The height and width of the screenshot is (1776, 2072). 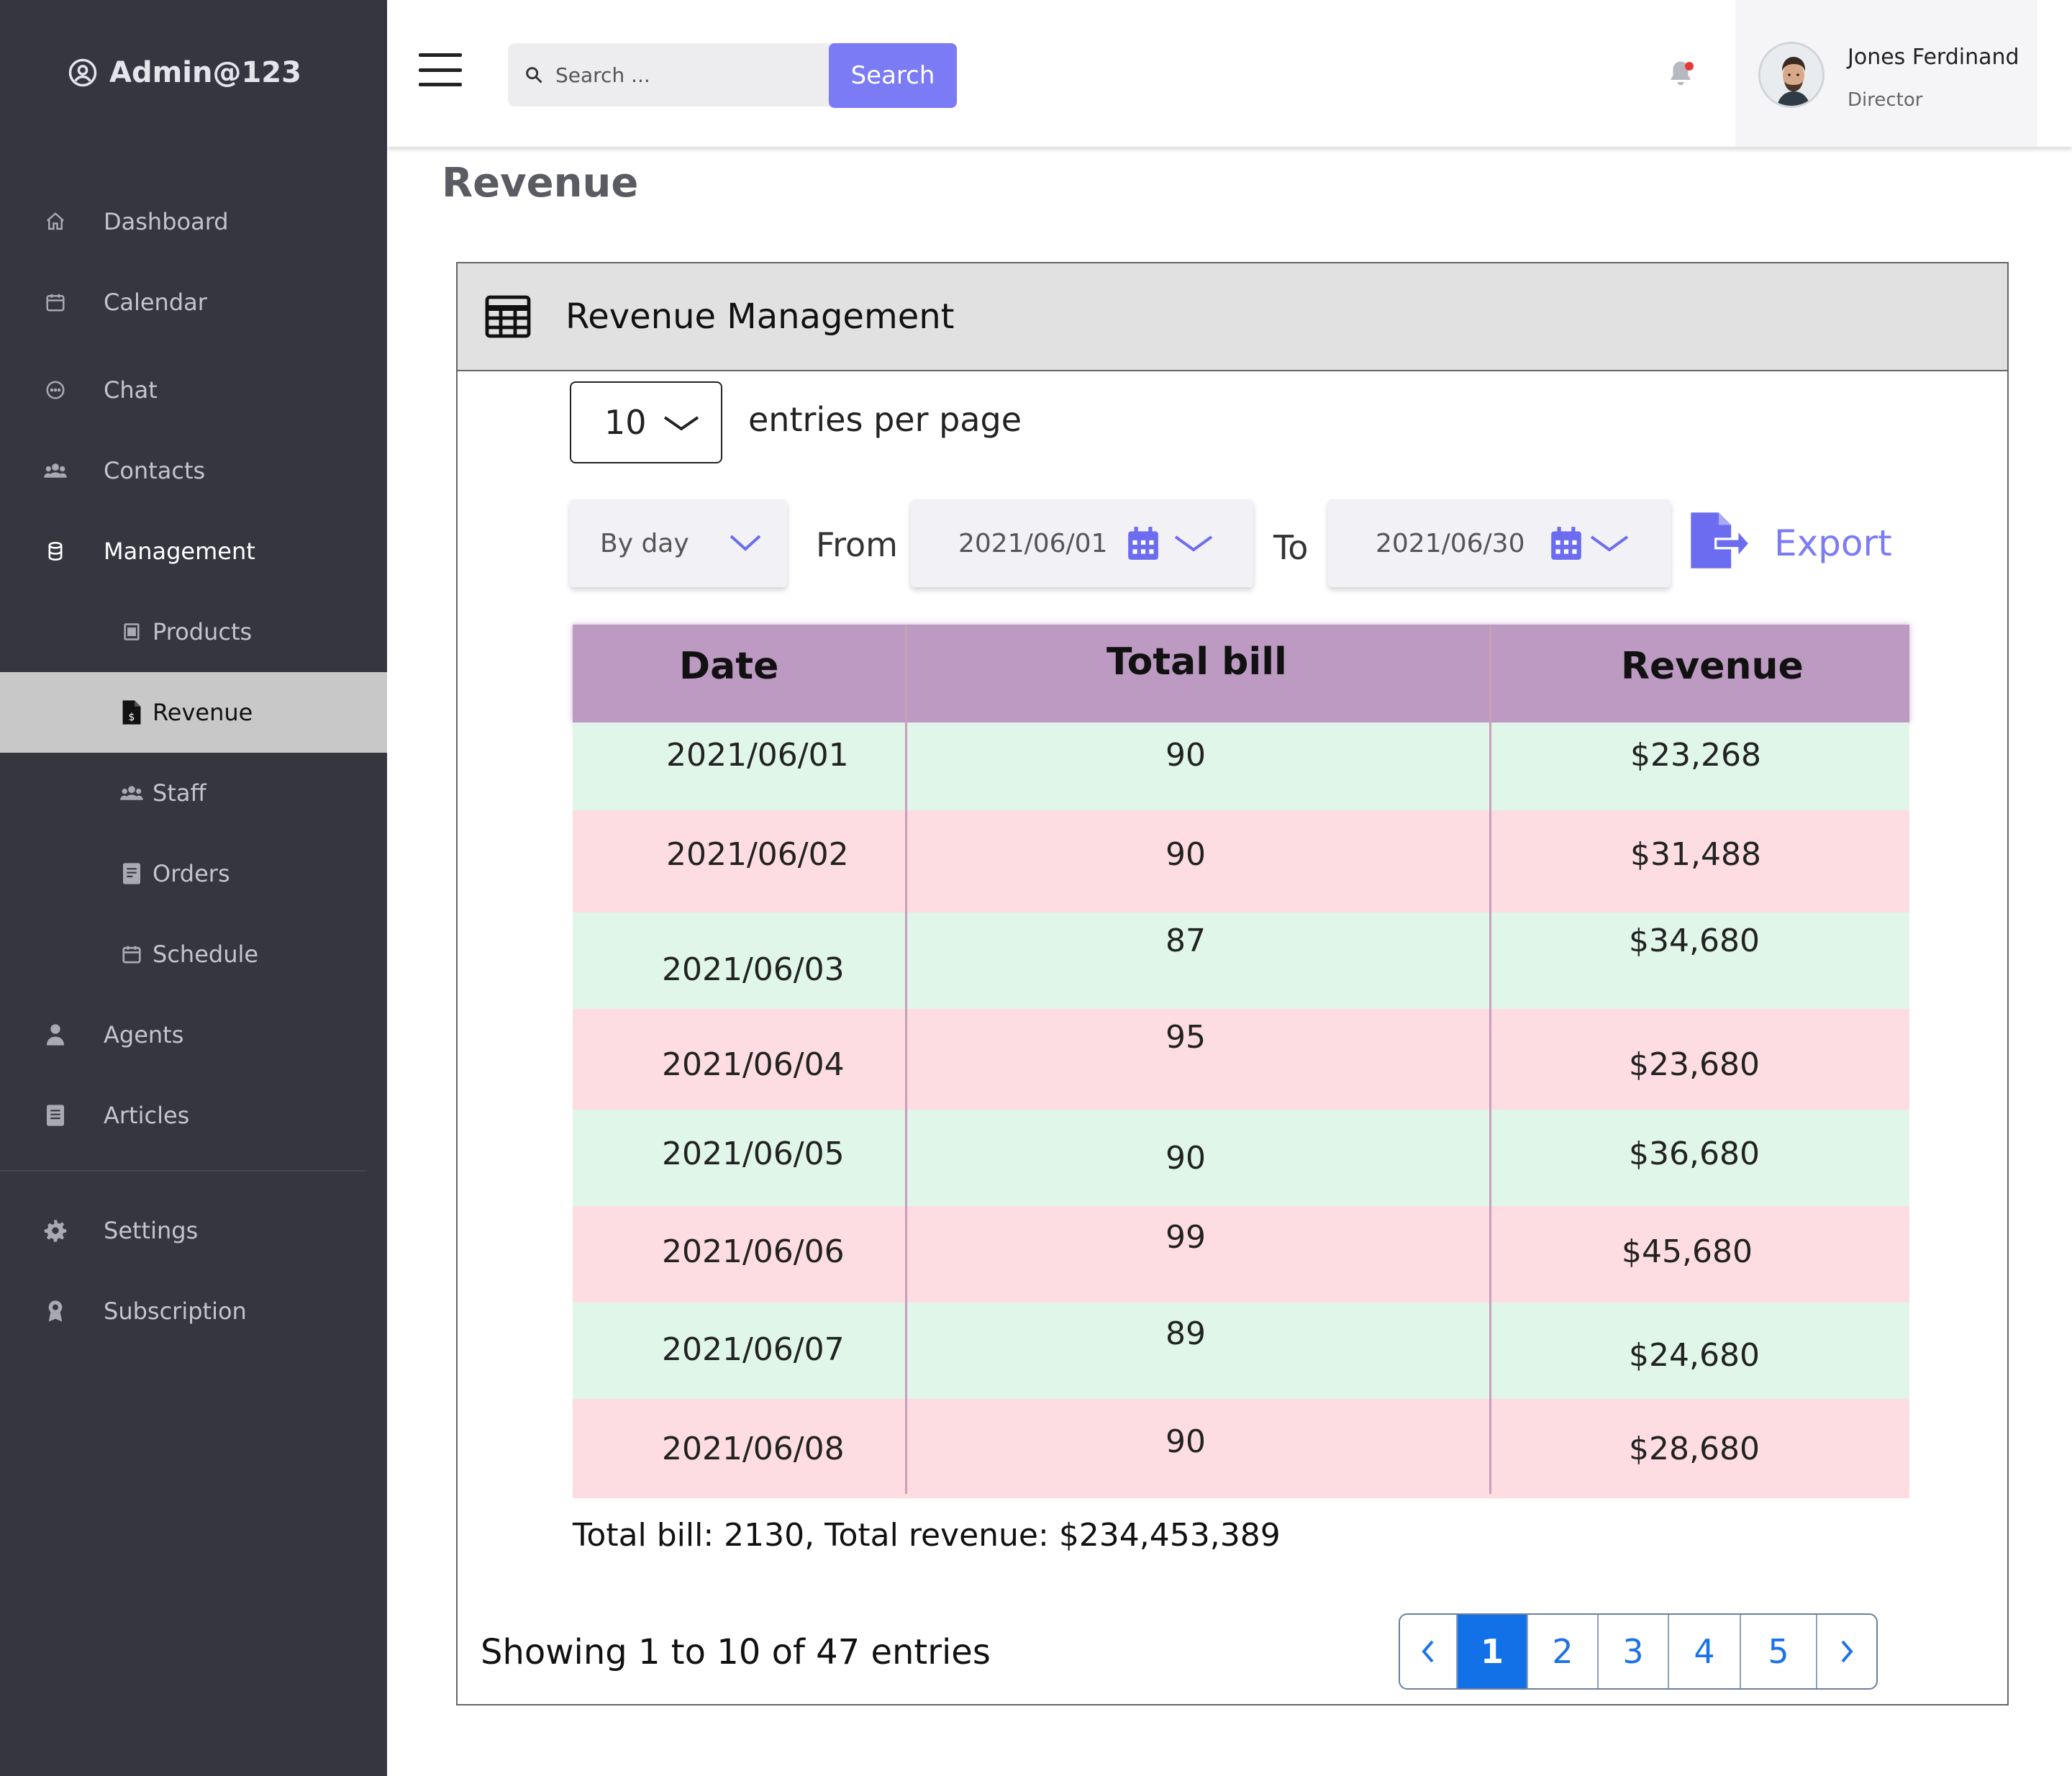 I want to click on sidebar-item-label: Products, so click(x=203, y=631).